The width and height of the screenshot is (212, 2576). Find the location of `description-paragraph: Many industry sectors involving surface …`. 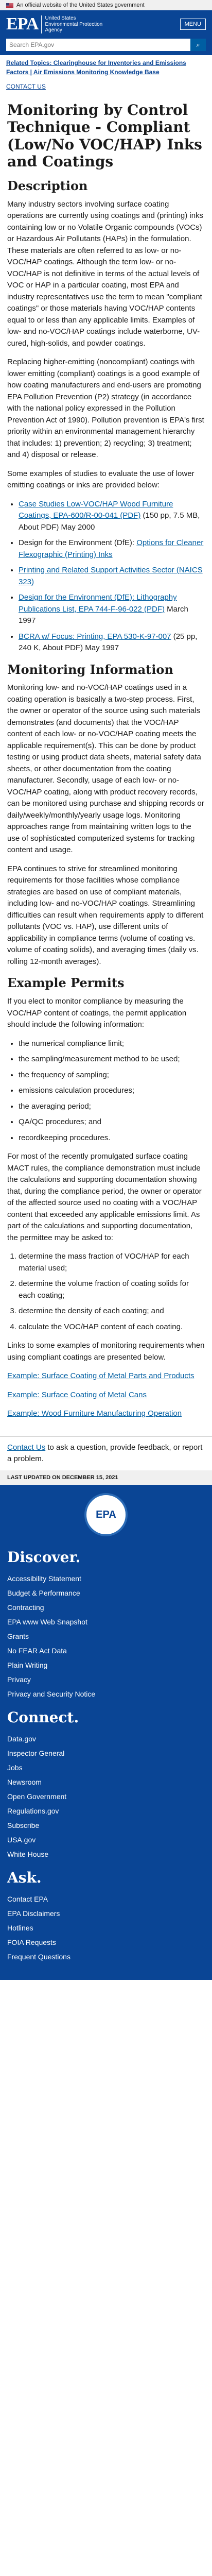

description-paragraph: Many industry sectors involving surface … is located at coordinates (105, 273).